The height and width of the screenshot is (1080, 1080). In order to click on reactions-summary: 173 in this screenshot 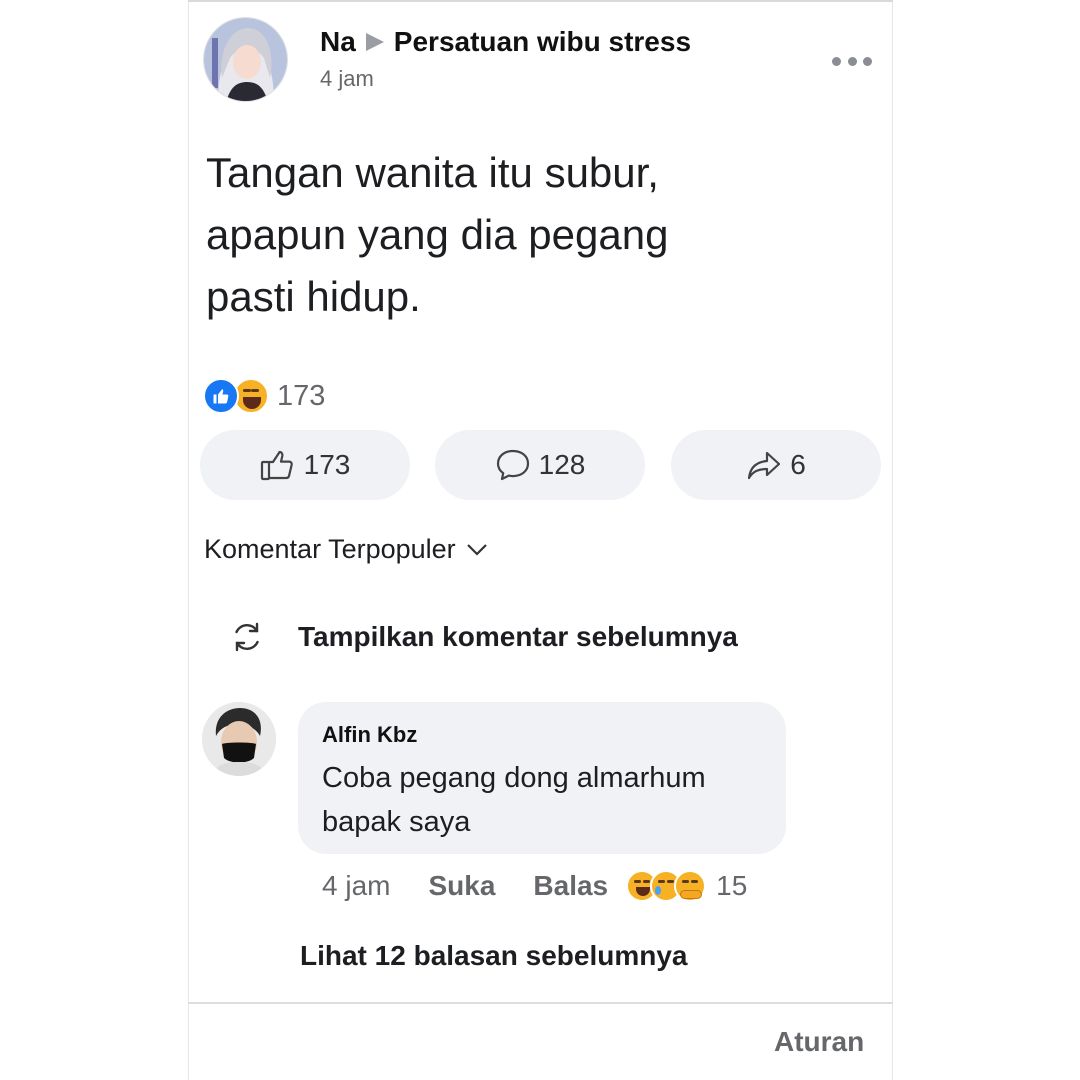, I will do `click(264, 396)`.